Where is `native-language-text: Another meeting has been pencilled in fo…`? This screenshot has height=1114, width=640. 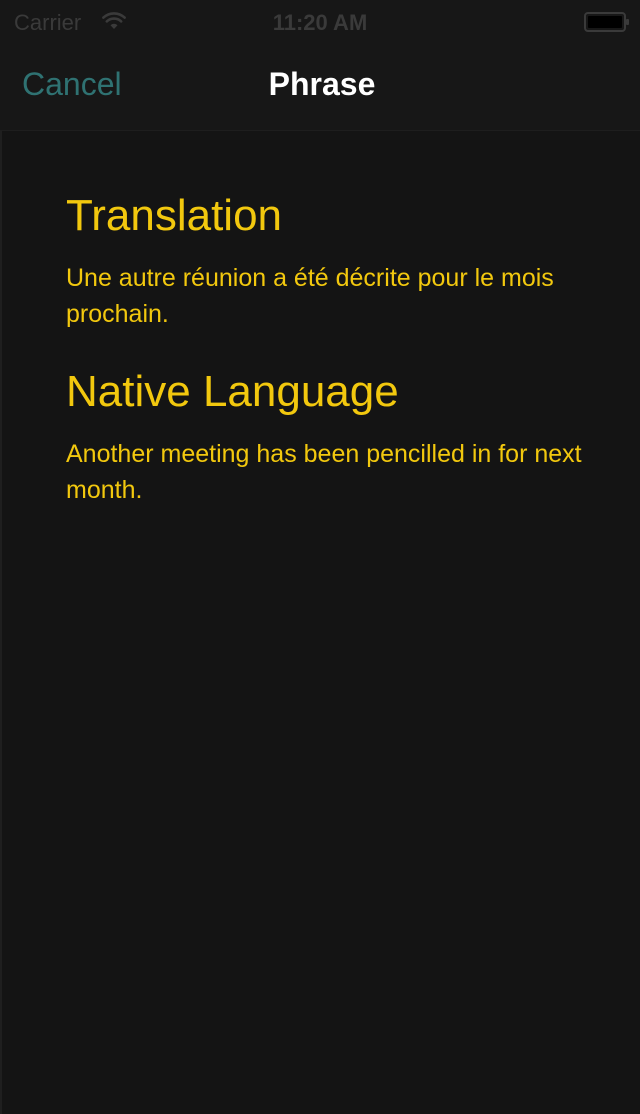
native-language-text: Another meeting has been pencilled in fo… is located at coordinates (324, 472).